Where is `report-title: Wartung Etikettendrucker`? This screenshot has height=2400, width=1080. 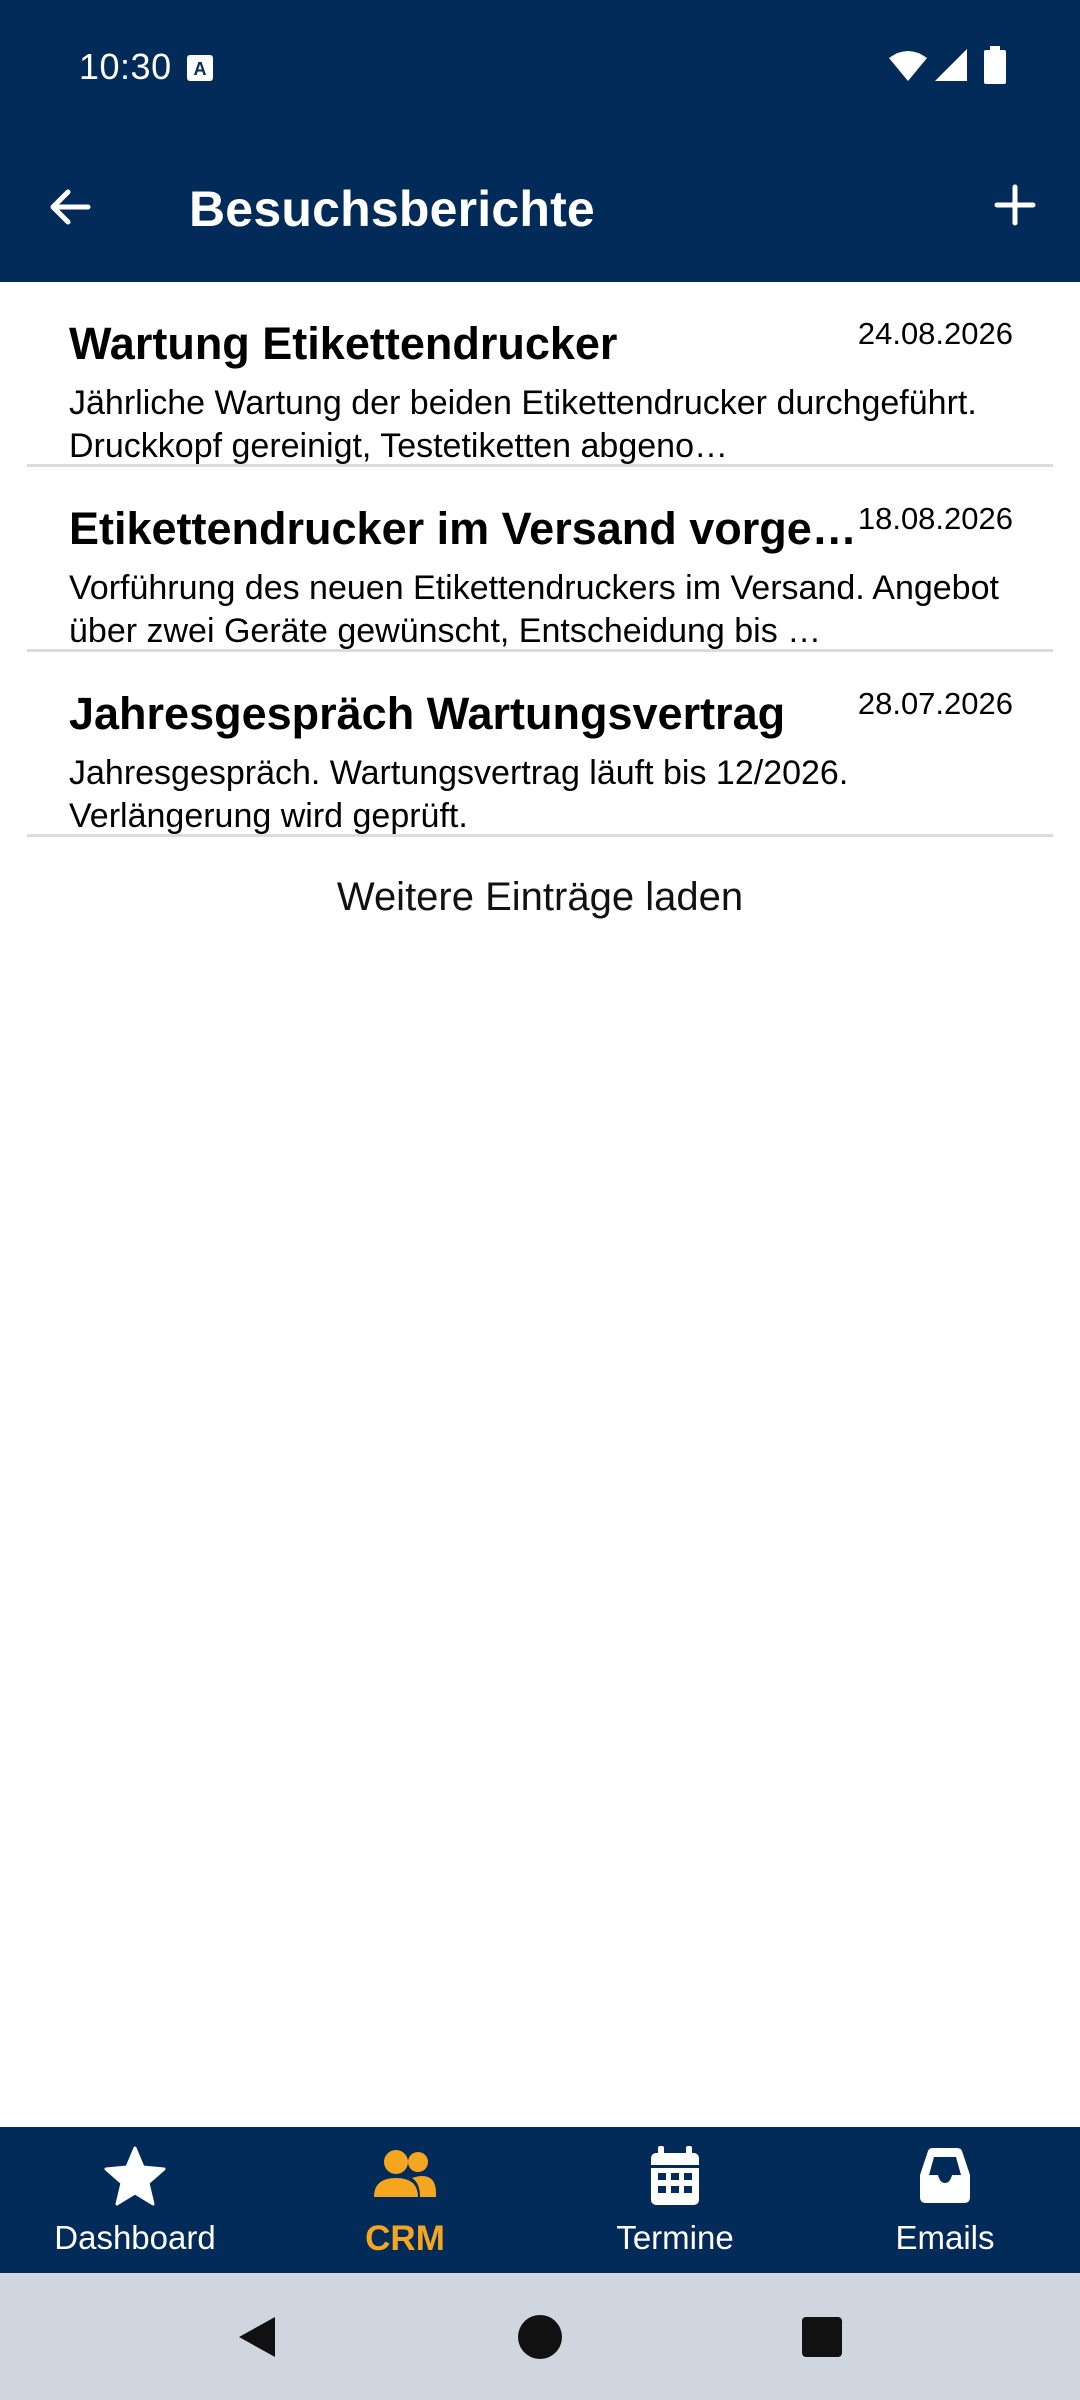 report-title: Wartung Etikettendrucker is located at coordinates (343, 343).